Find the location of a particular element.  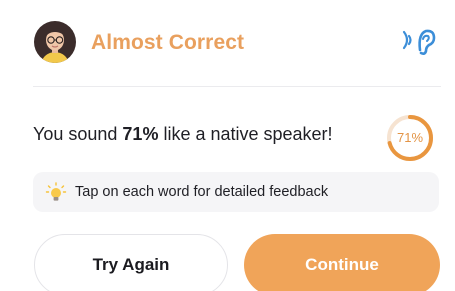

tip-banner: Tap on each word for detailed feedback is located at coordinates (236, 192).